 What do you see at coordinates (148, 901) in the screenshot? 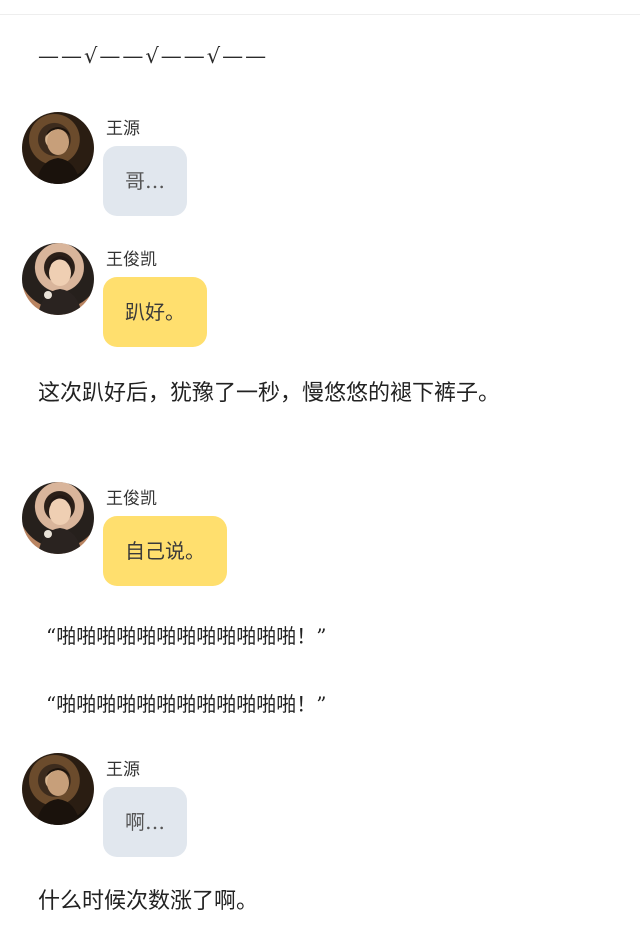
I see `narration-paragraph: 什么时候次数涨了啊。` at bounding box center [148, 901].